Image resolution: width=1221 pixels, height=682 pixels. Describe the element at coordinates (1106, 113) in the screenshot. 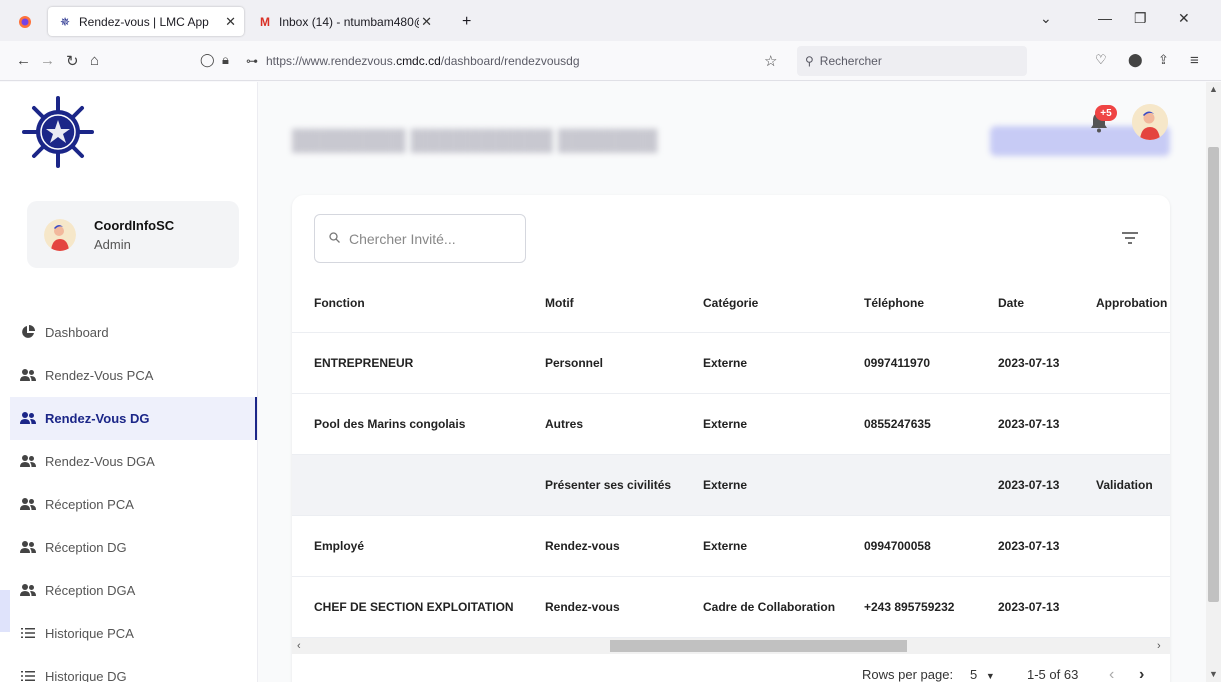

I see `notification-badge: +5` at that location.